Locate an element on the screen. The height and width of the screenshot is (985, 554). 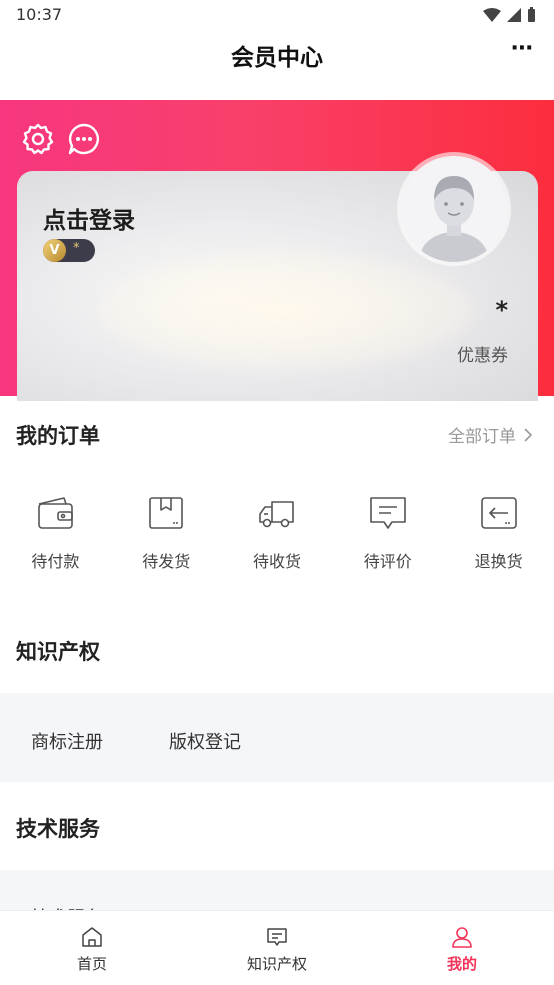
tab-label: 知识产权 is located at coordinates (276, 964).